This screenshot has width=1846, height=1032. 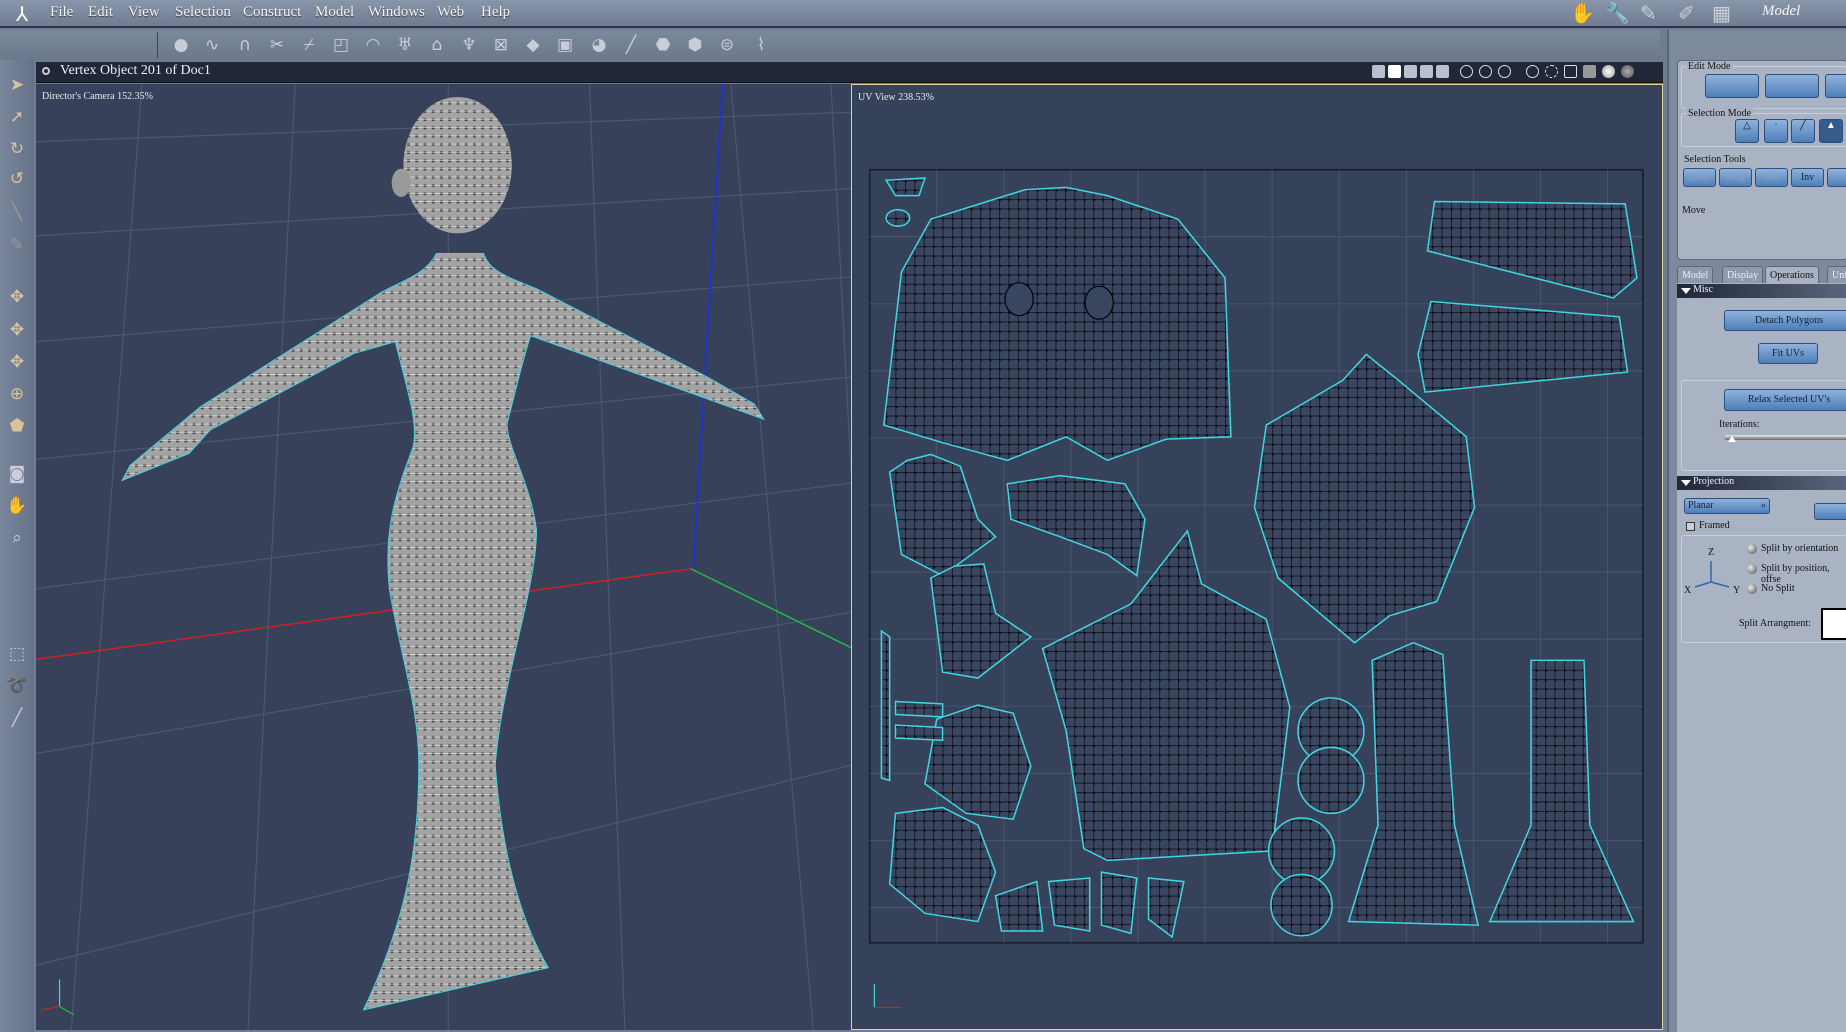 I want to click on fit-uvs-button: Fit UVs, so click(x=1788, y=353).